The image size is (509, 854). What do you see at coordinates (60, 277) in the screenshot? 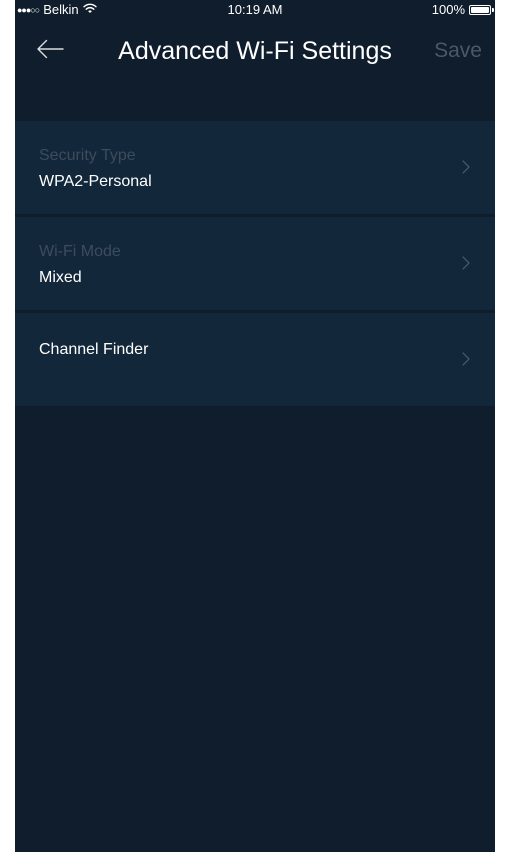
I see `wifi-mode-value: Mixed` at bounding box center [60, 277].